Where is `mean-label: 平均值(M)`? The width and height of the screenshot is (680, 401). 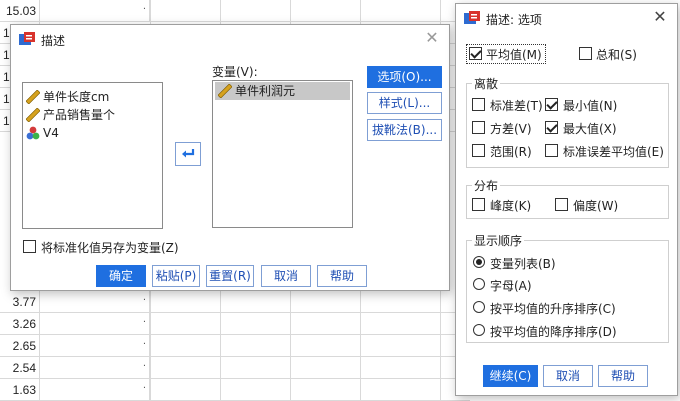 mean-label: 平均值(M) is located at coordinates (514, 55).